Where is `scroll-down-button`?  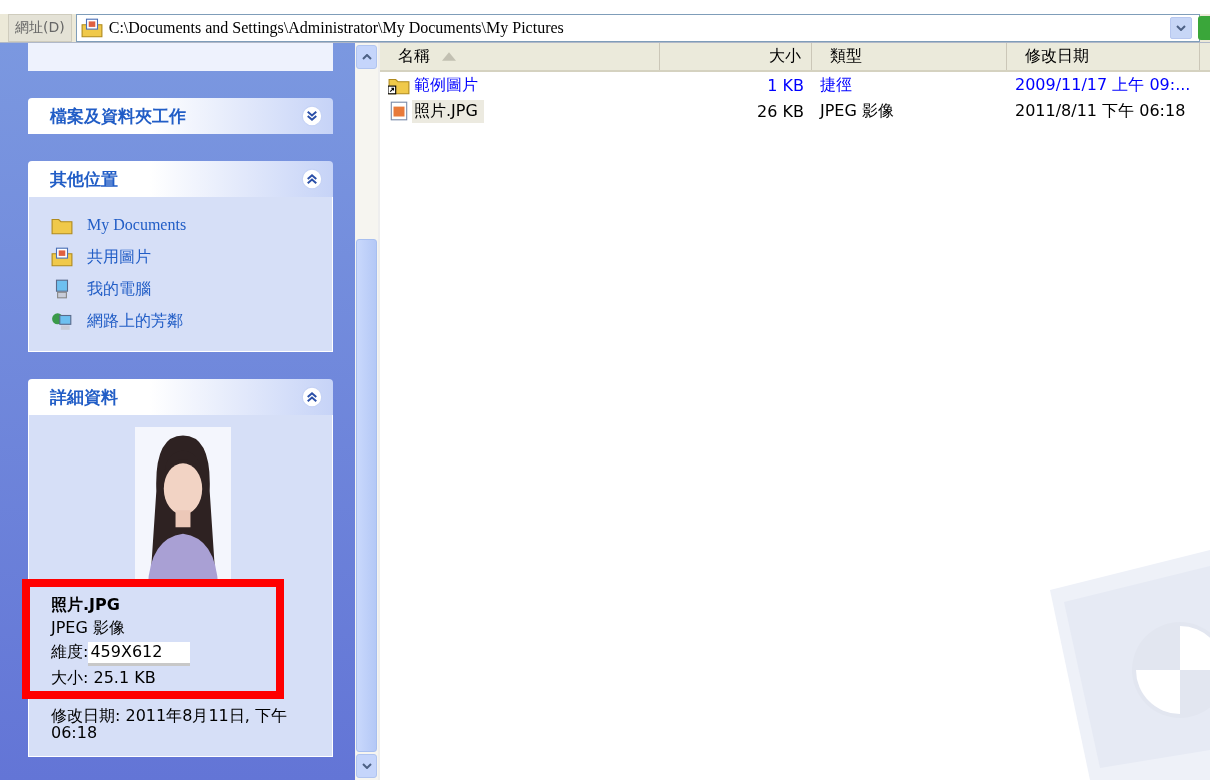 scroll-down-button is located at coordinates (366, 766).